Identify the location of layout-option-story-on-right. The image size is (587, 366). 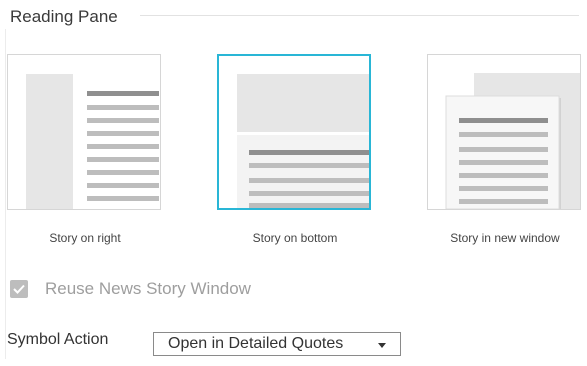
(84, 132).